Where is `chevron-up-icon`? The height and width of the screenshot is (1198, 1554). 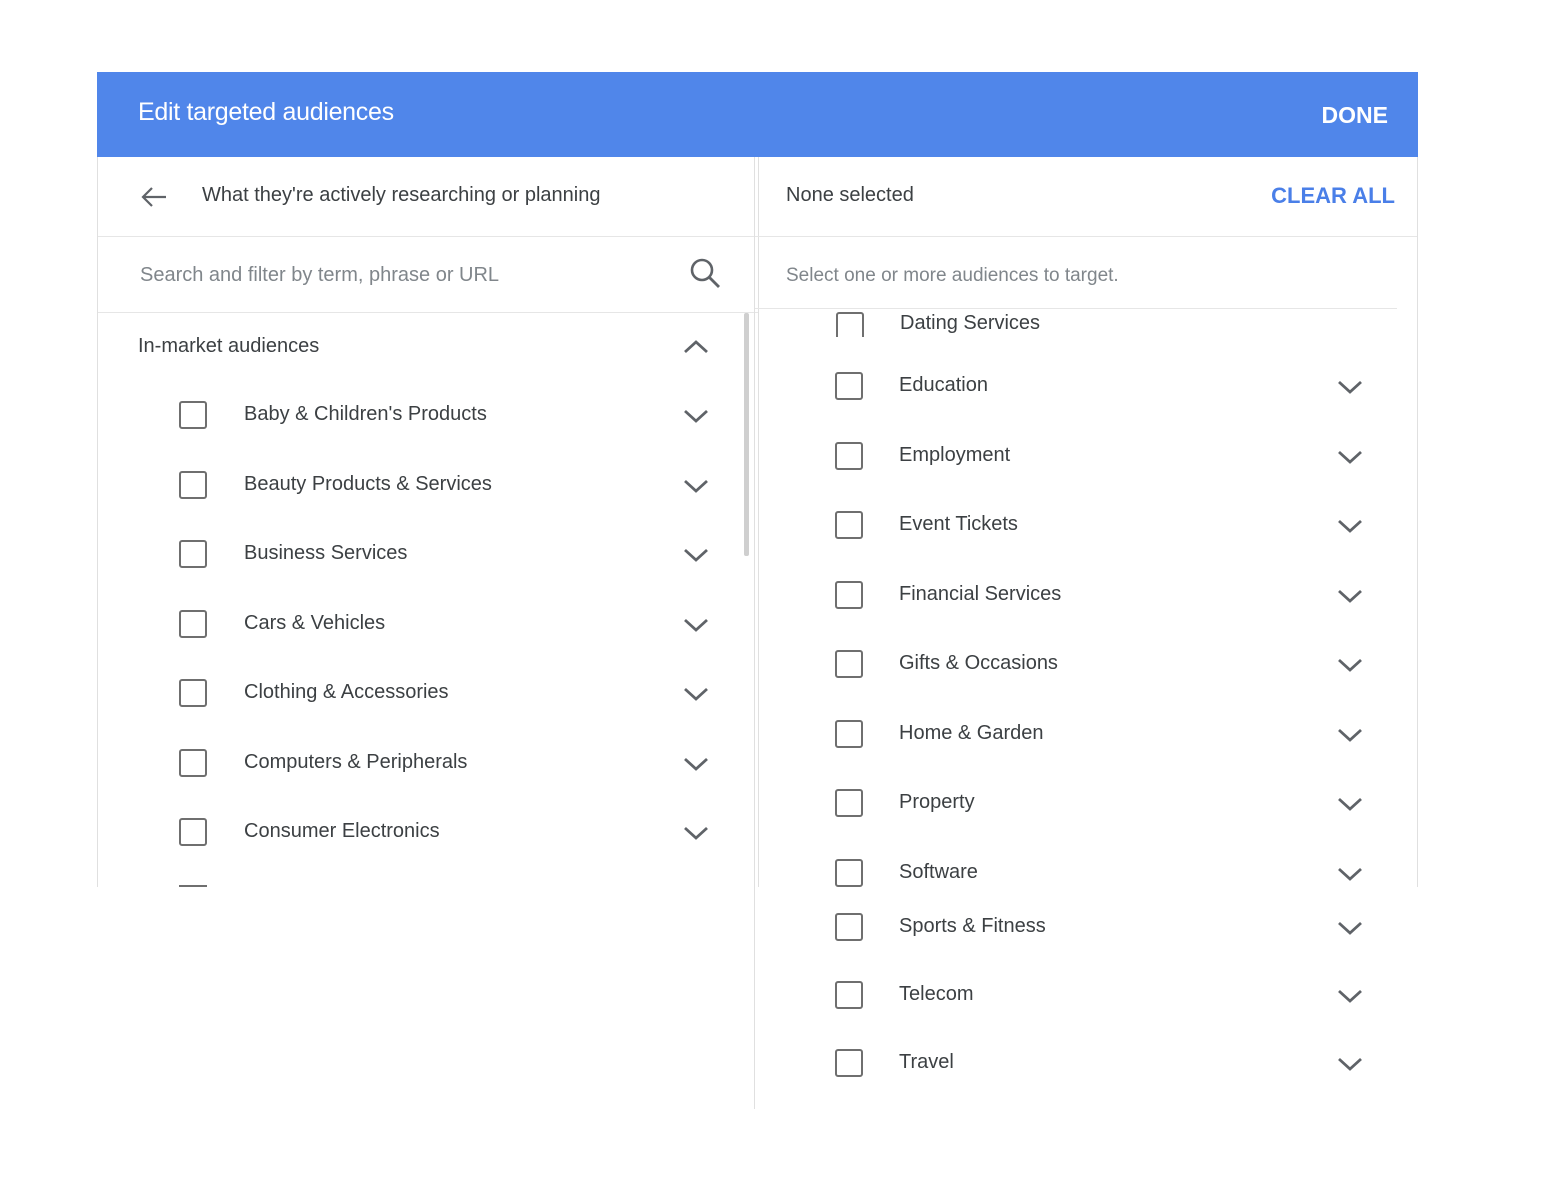
chevron-up-icon is located at coordinates (696, 347).